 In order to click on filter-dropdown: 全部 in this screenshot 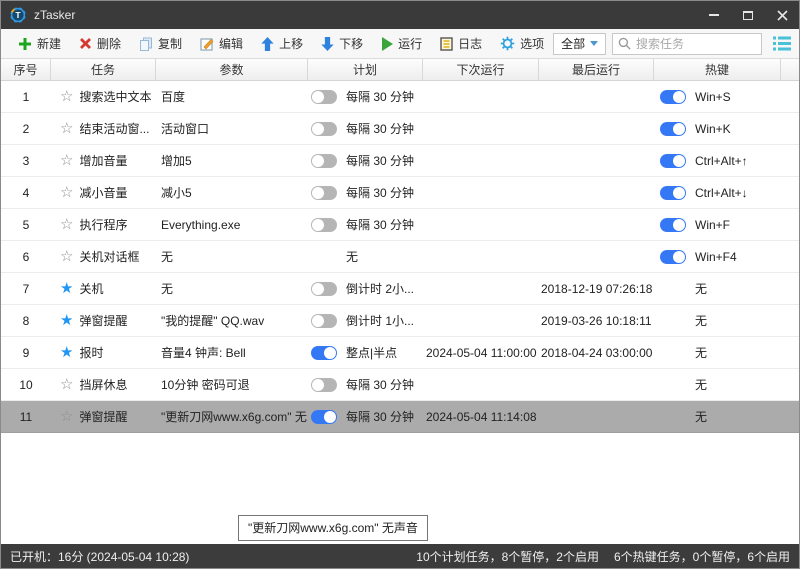, I will do `click(579, 43)`.